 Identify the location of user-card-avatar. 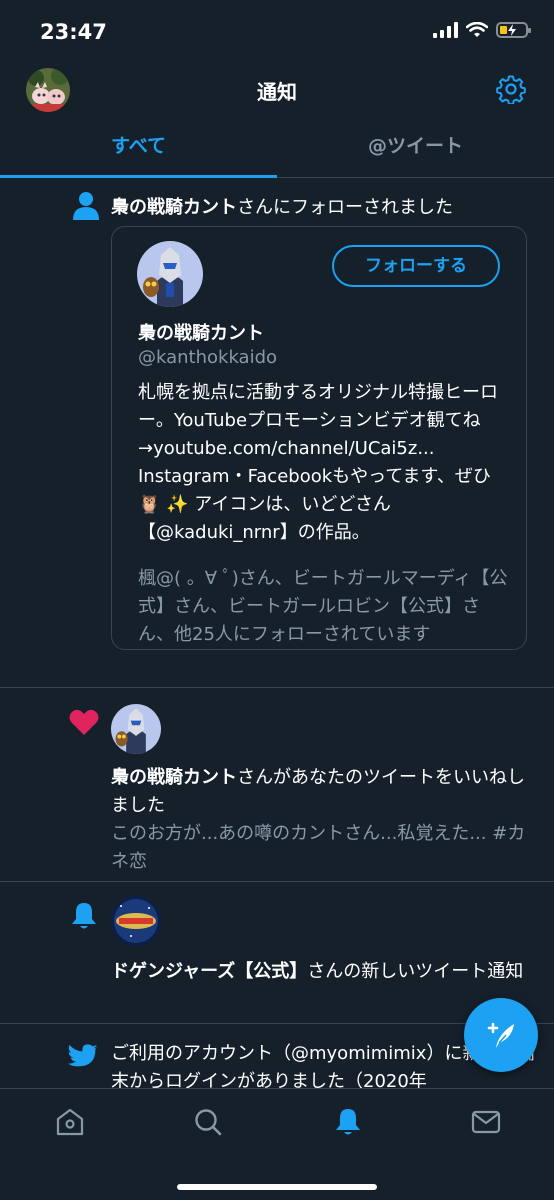
(170, 274).